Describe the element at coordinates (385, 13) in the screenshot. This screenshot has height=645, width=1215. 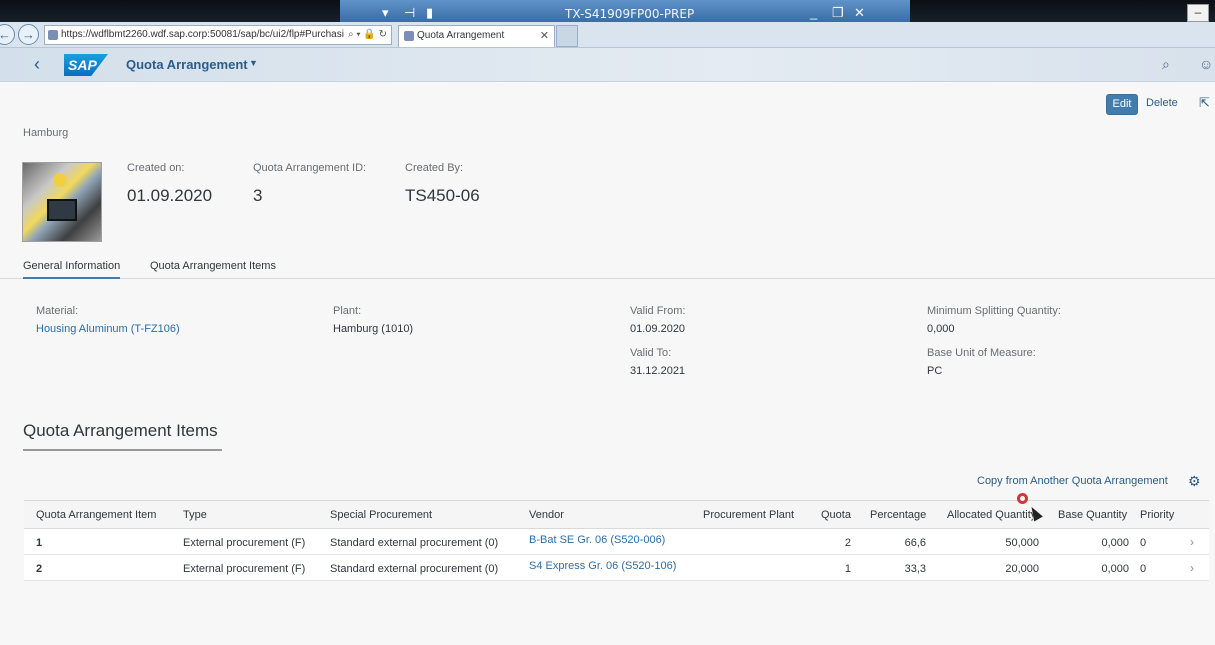
I see `chevron-down-icon: ▾` at that location.